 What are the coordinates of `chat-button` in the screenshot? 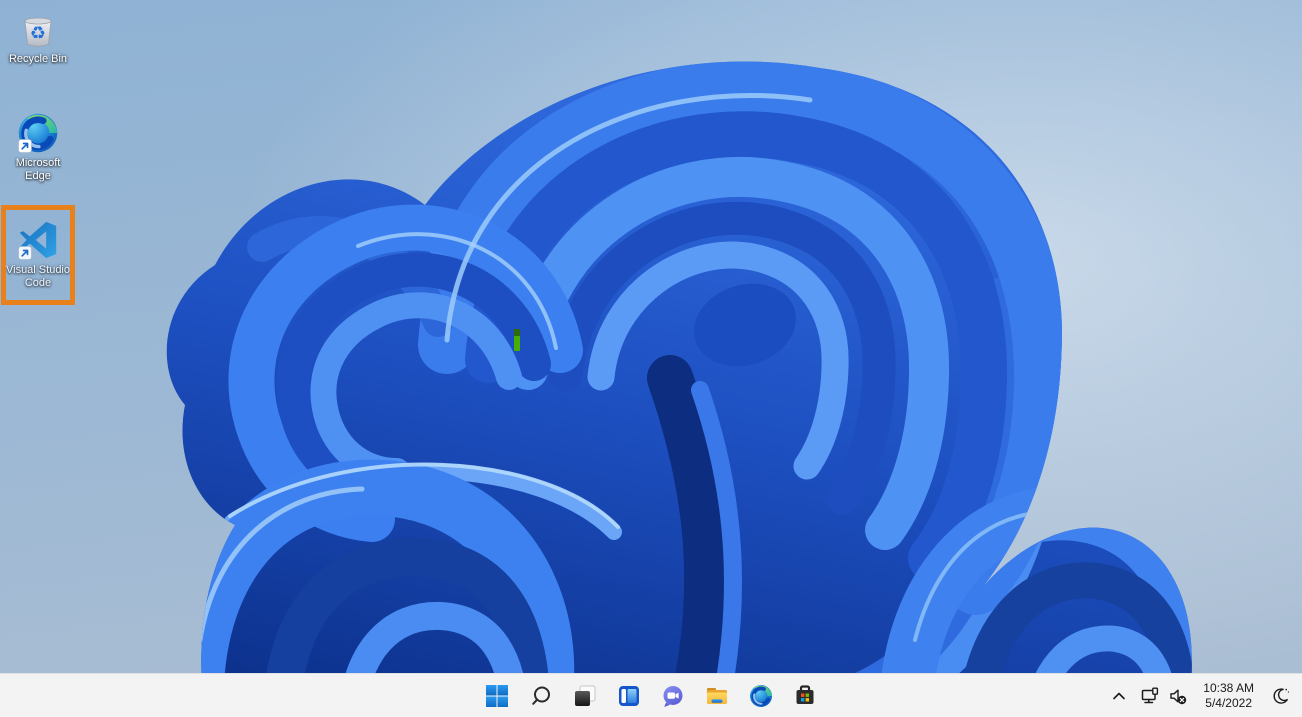 It's located at (673, 696).